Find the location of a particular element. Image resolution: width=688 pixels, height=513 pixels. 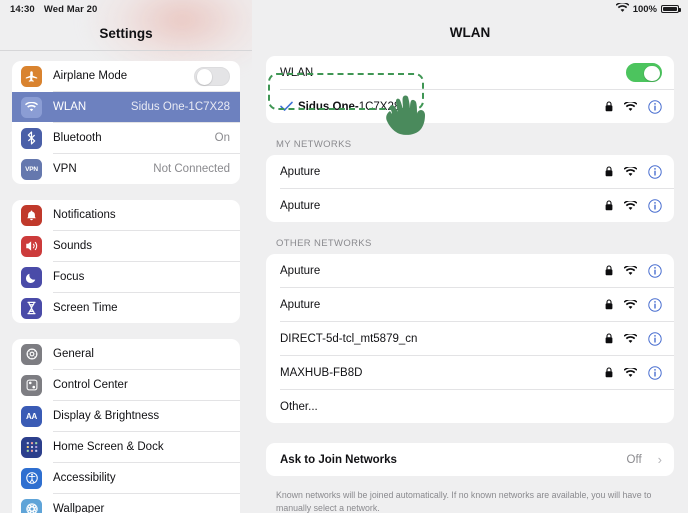

bell-icon is located at coordinates (31, 215).